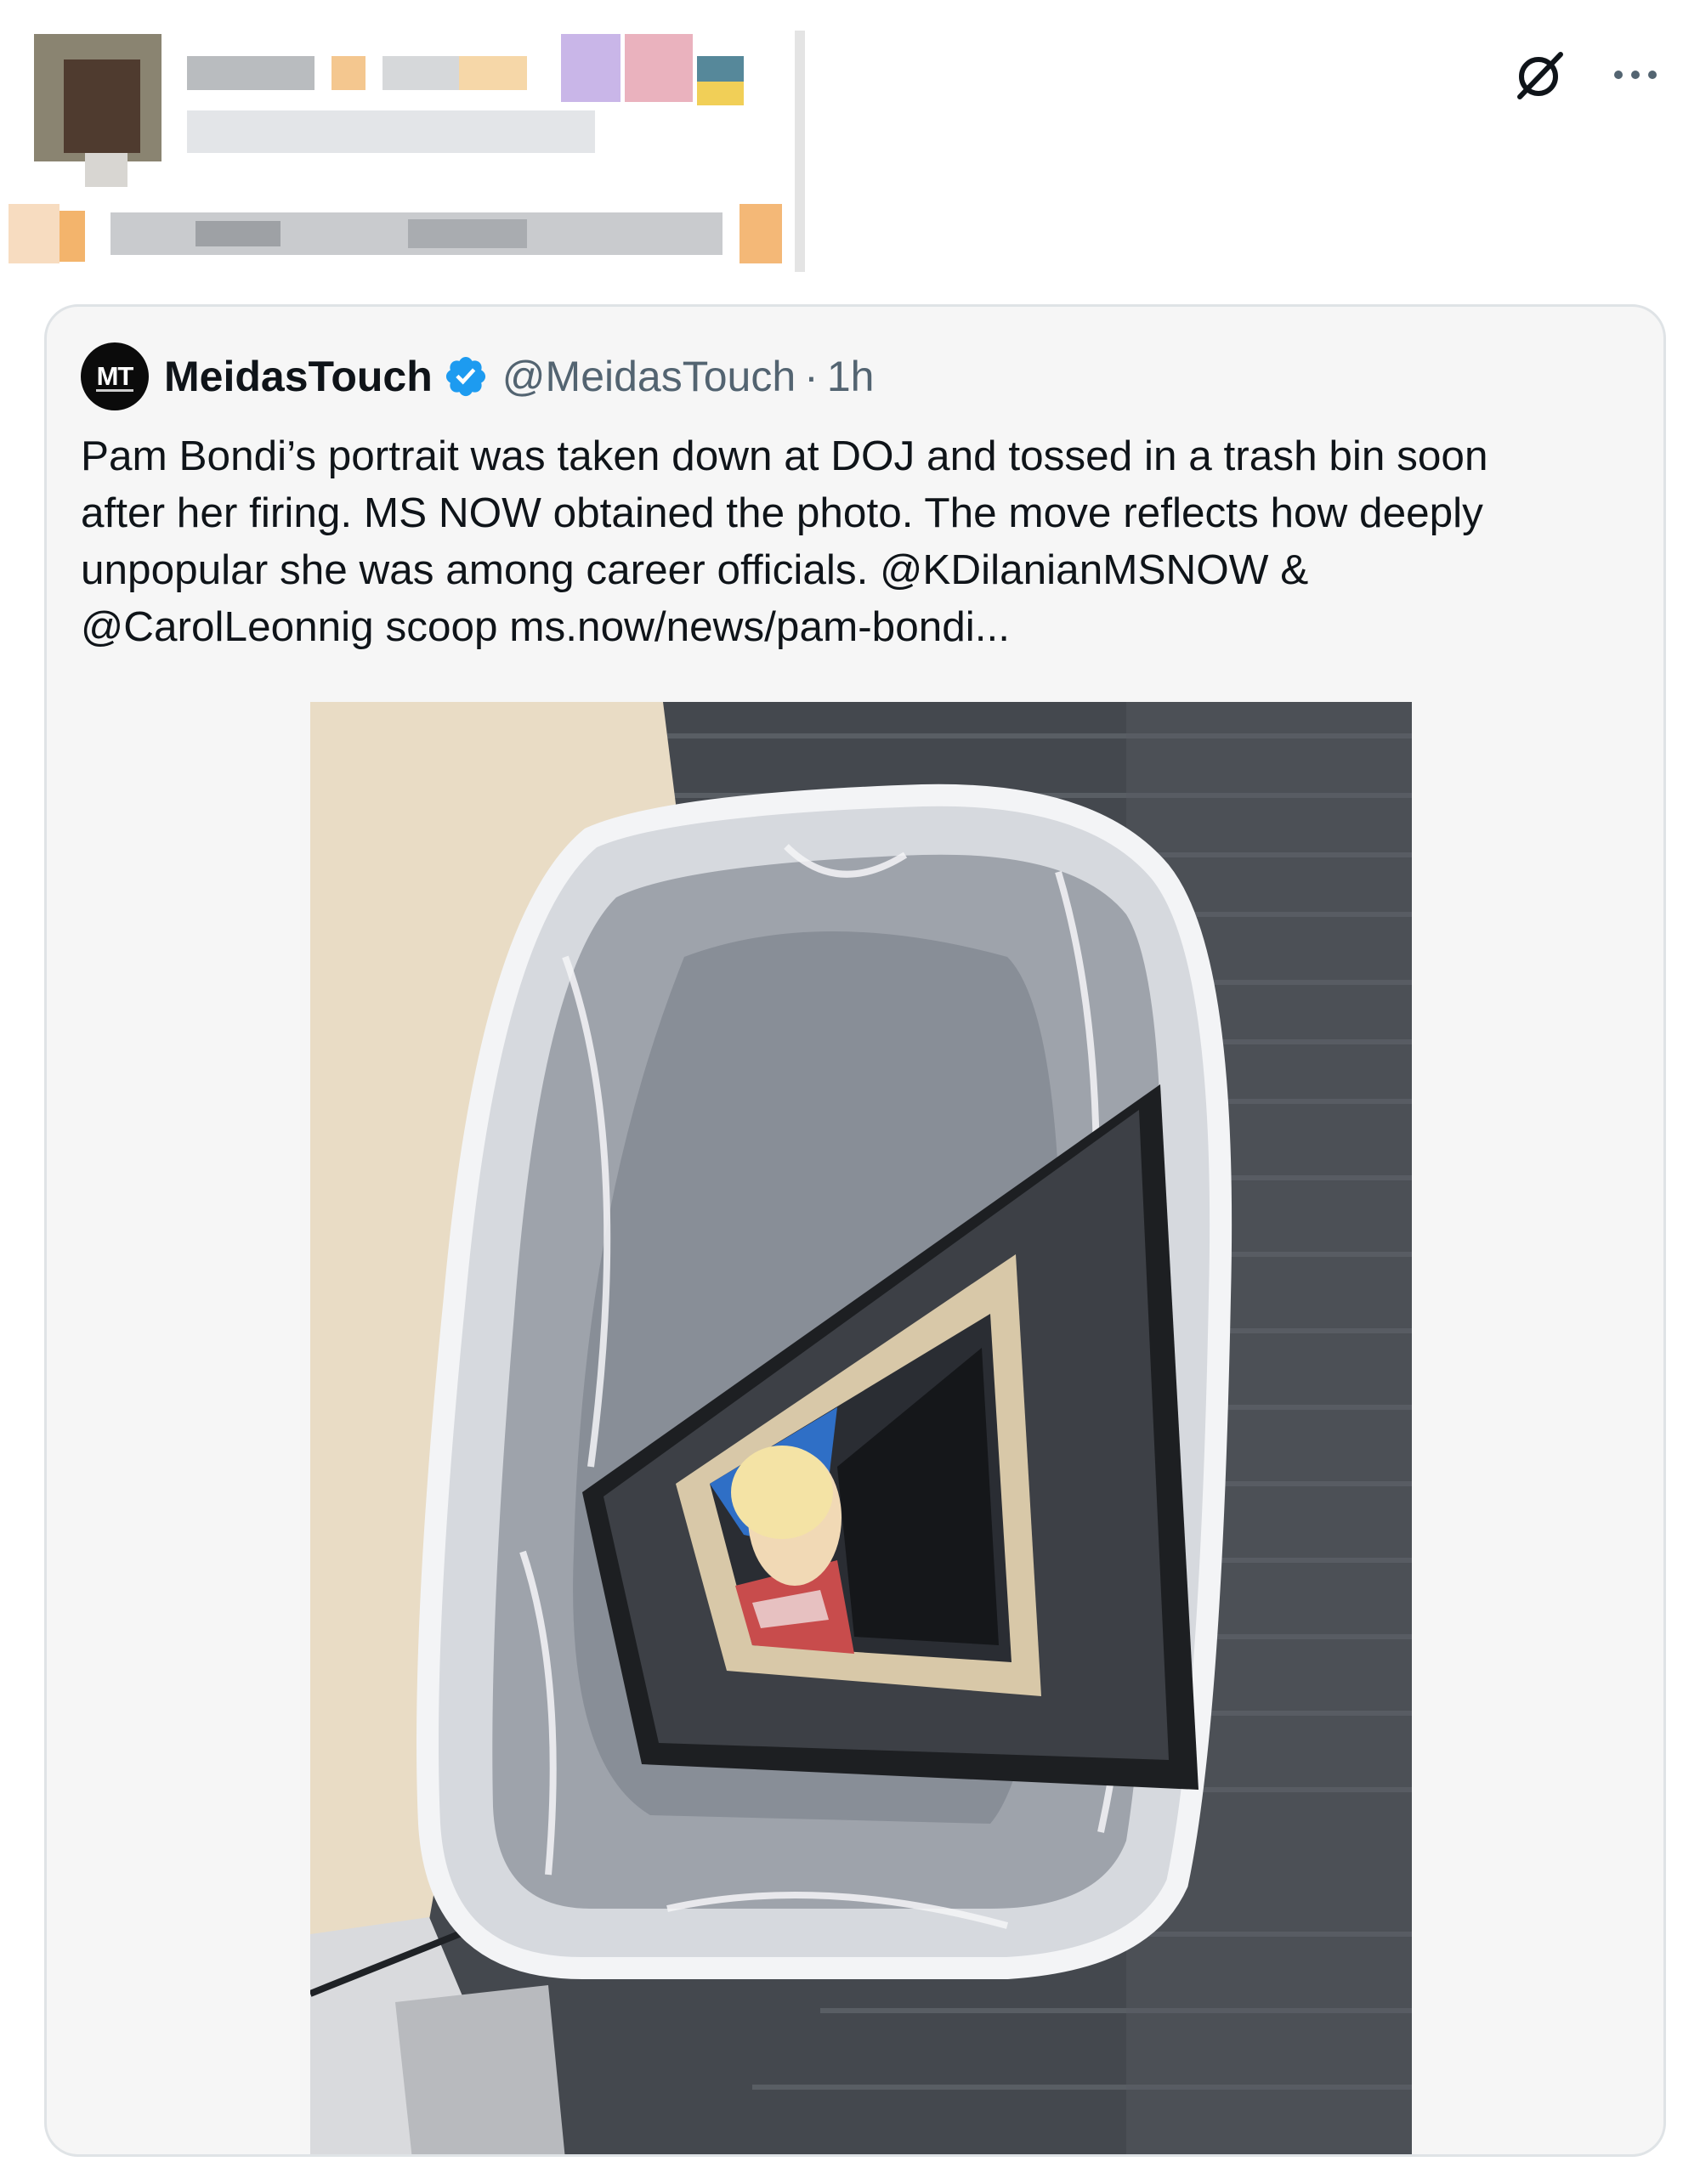  Describe the element at coordinates (466, 376) in the screenshot. I see `verified-badge-icon` at that location.